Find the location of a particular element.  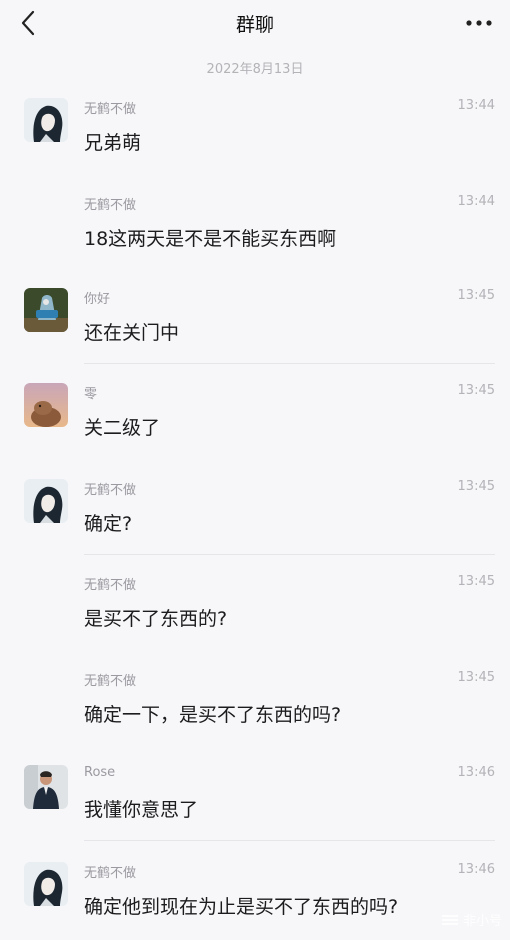

message-text: 确定? is located at coordinates (108, 524).